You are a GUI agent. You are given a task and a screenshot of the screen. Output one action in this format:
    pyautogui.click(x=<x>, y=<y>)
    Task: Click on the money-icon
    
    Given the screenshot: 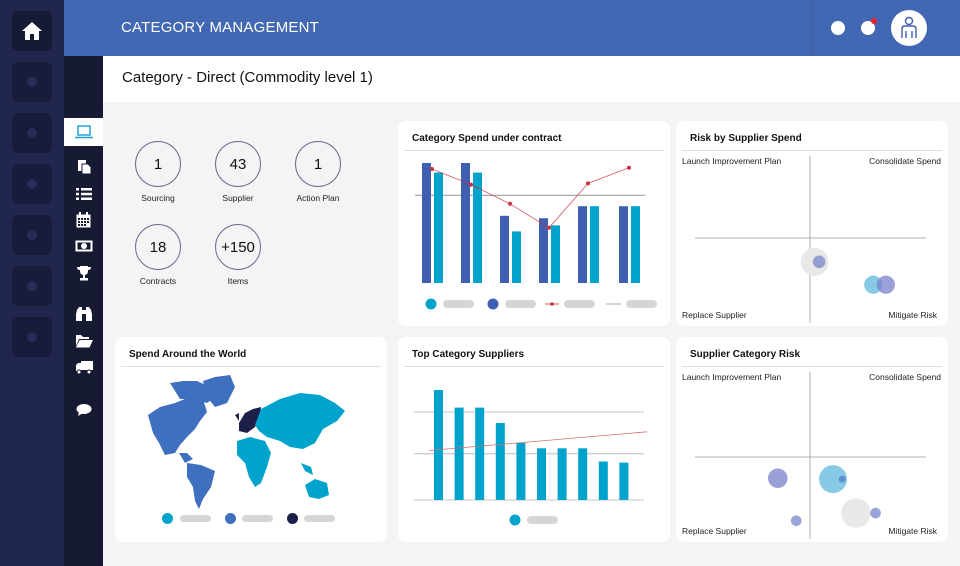 What is the action you would take?
    pyautogui.click(x=83, y=246)
    